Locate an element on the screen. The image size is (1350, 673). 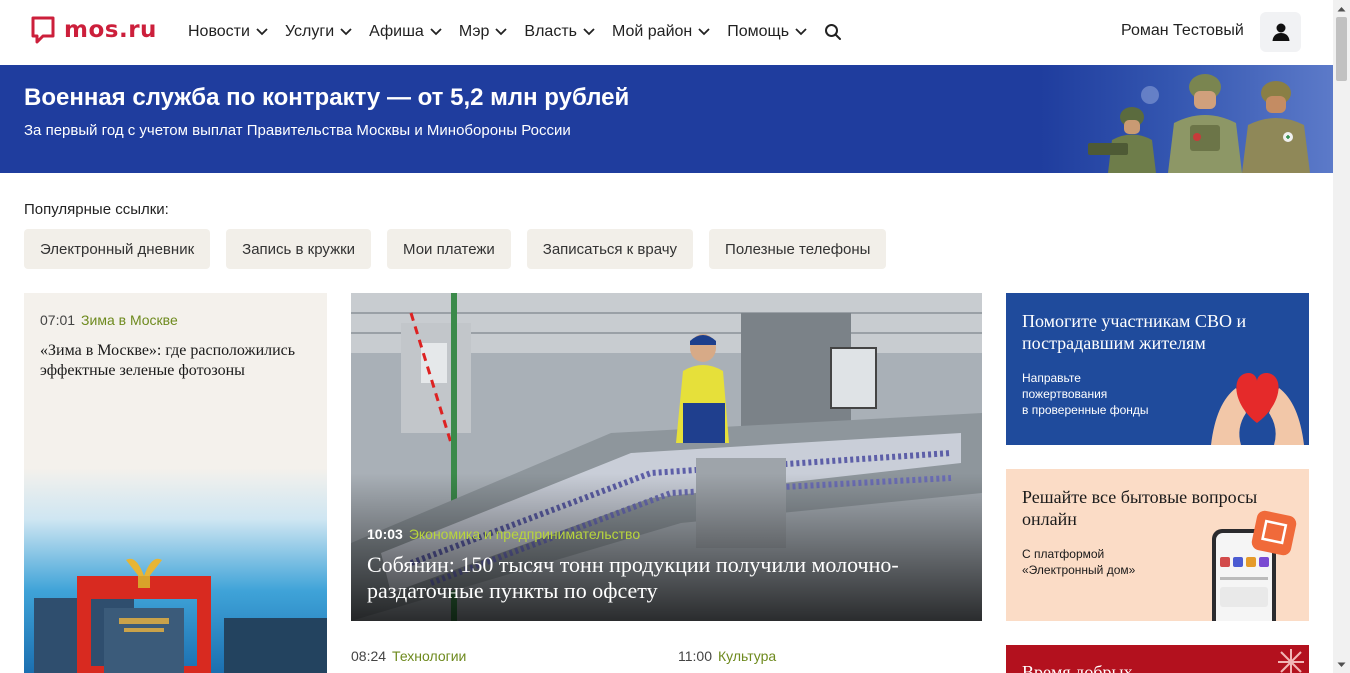
heart-in-hands-icon is located at coordinates (1257, 409).